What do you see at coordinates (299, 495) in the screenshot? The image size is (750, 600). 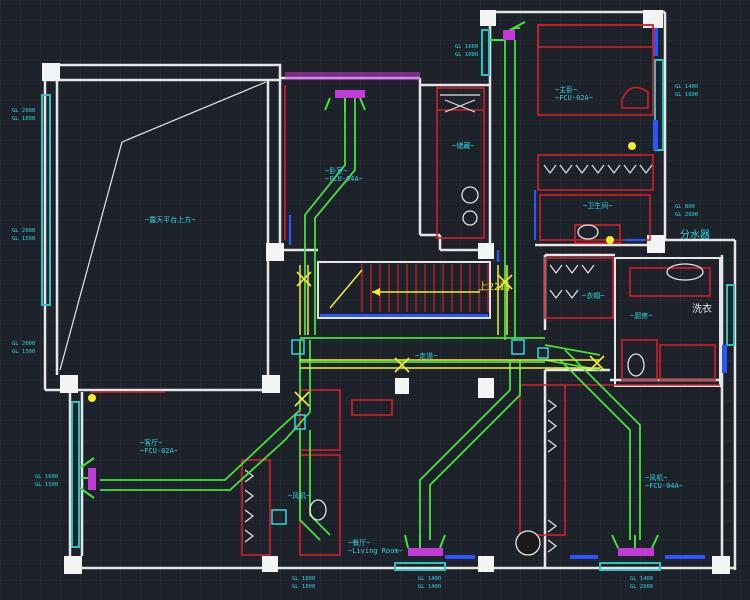 I see `fan-label: ~风机~` at bounding box center [299, 495].